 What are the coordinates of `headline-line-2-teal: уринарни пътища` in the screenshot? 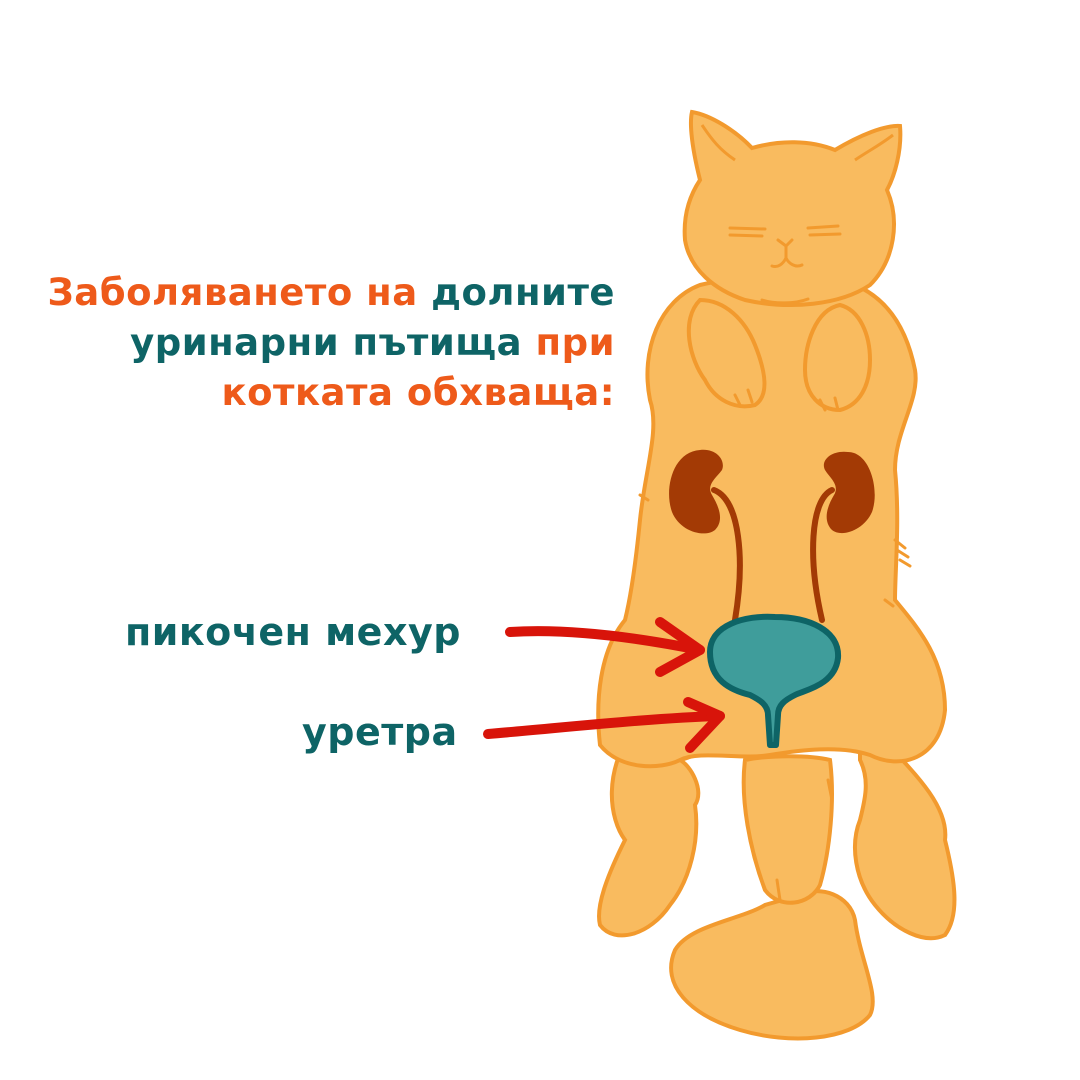 It's located at (333, 342).